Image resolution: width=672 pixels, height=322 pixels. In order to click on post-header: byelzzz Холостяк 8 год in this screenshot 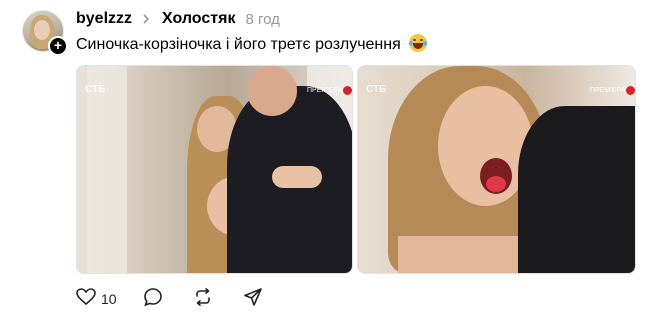, I will do `click(178, 19)`.